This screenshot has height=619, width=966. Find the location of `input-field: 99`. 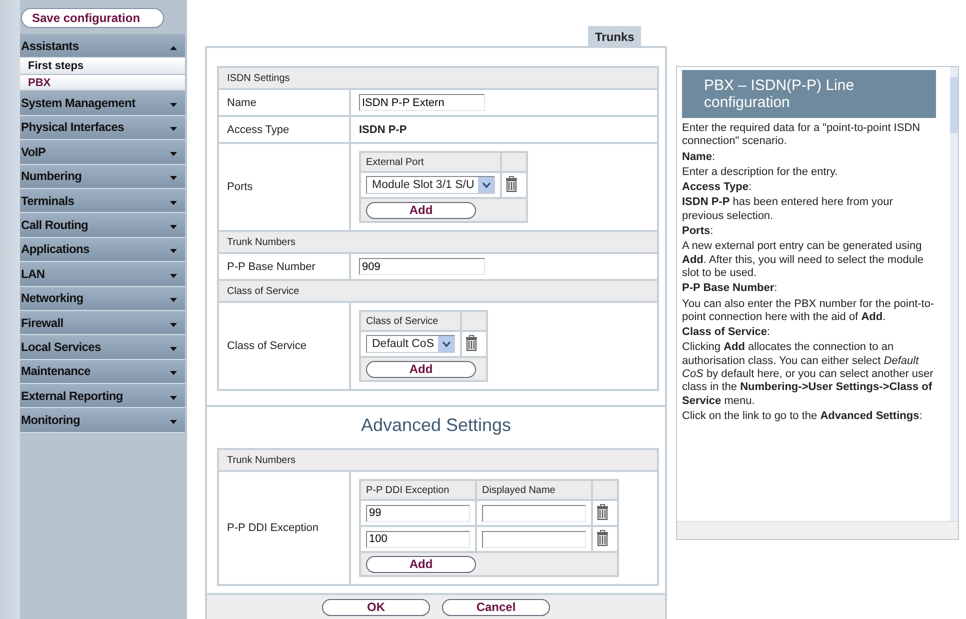

input-field: 99 is located at coordinates (418, 513).